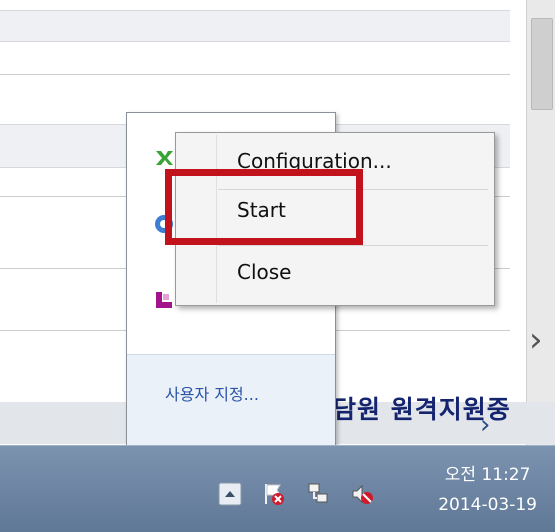  I want to click on volume-muted-icon, so click(362, 494).